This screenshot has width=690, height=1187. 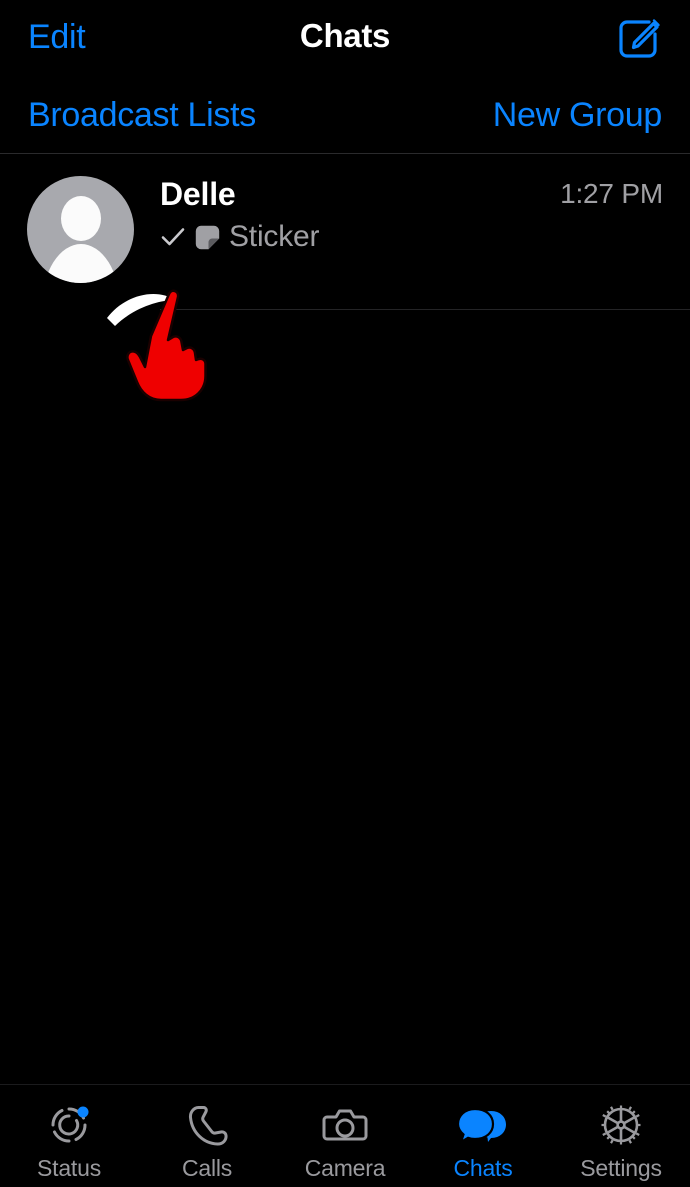 What do you see at coordinates (621, 1168) in the screenshot?
I see `tab-settings-label: Settings` at bounding box center [621, 1168].